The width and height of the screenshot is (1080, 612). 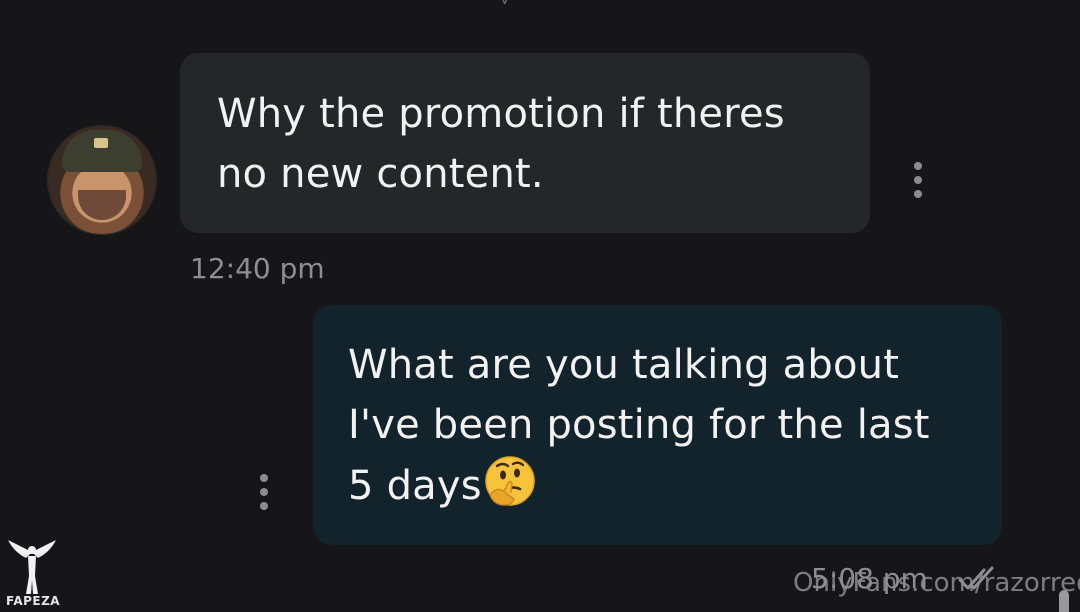 I want to click on avatar-cap, so click(x=102, y=151).